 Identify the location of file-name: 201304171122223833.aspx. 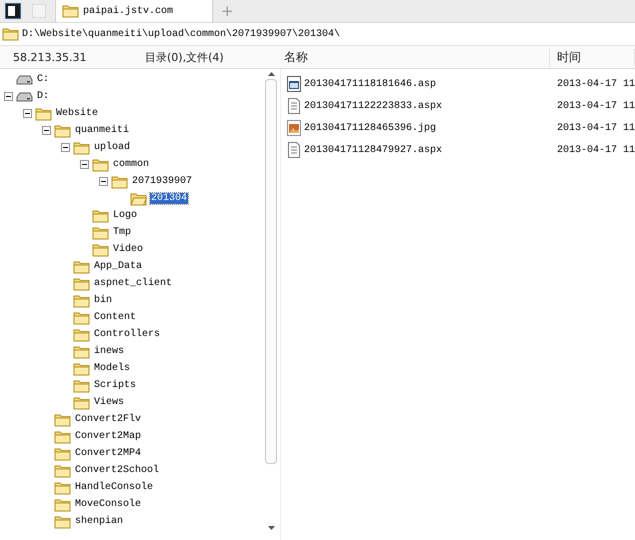
(430, 106).